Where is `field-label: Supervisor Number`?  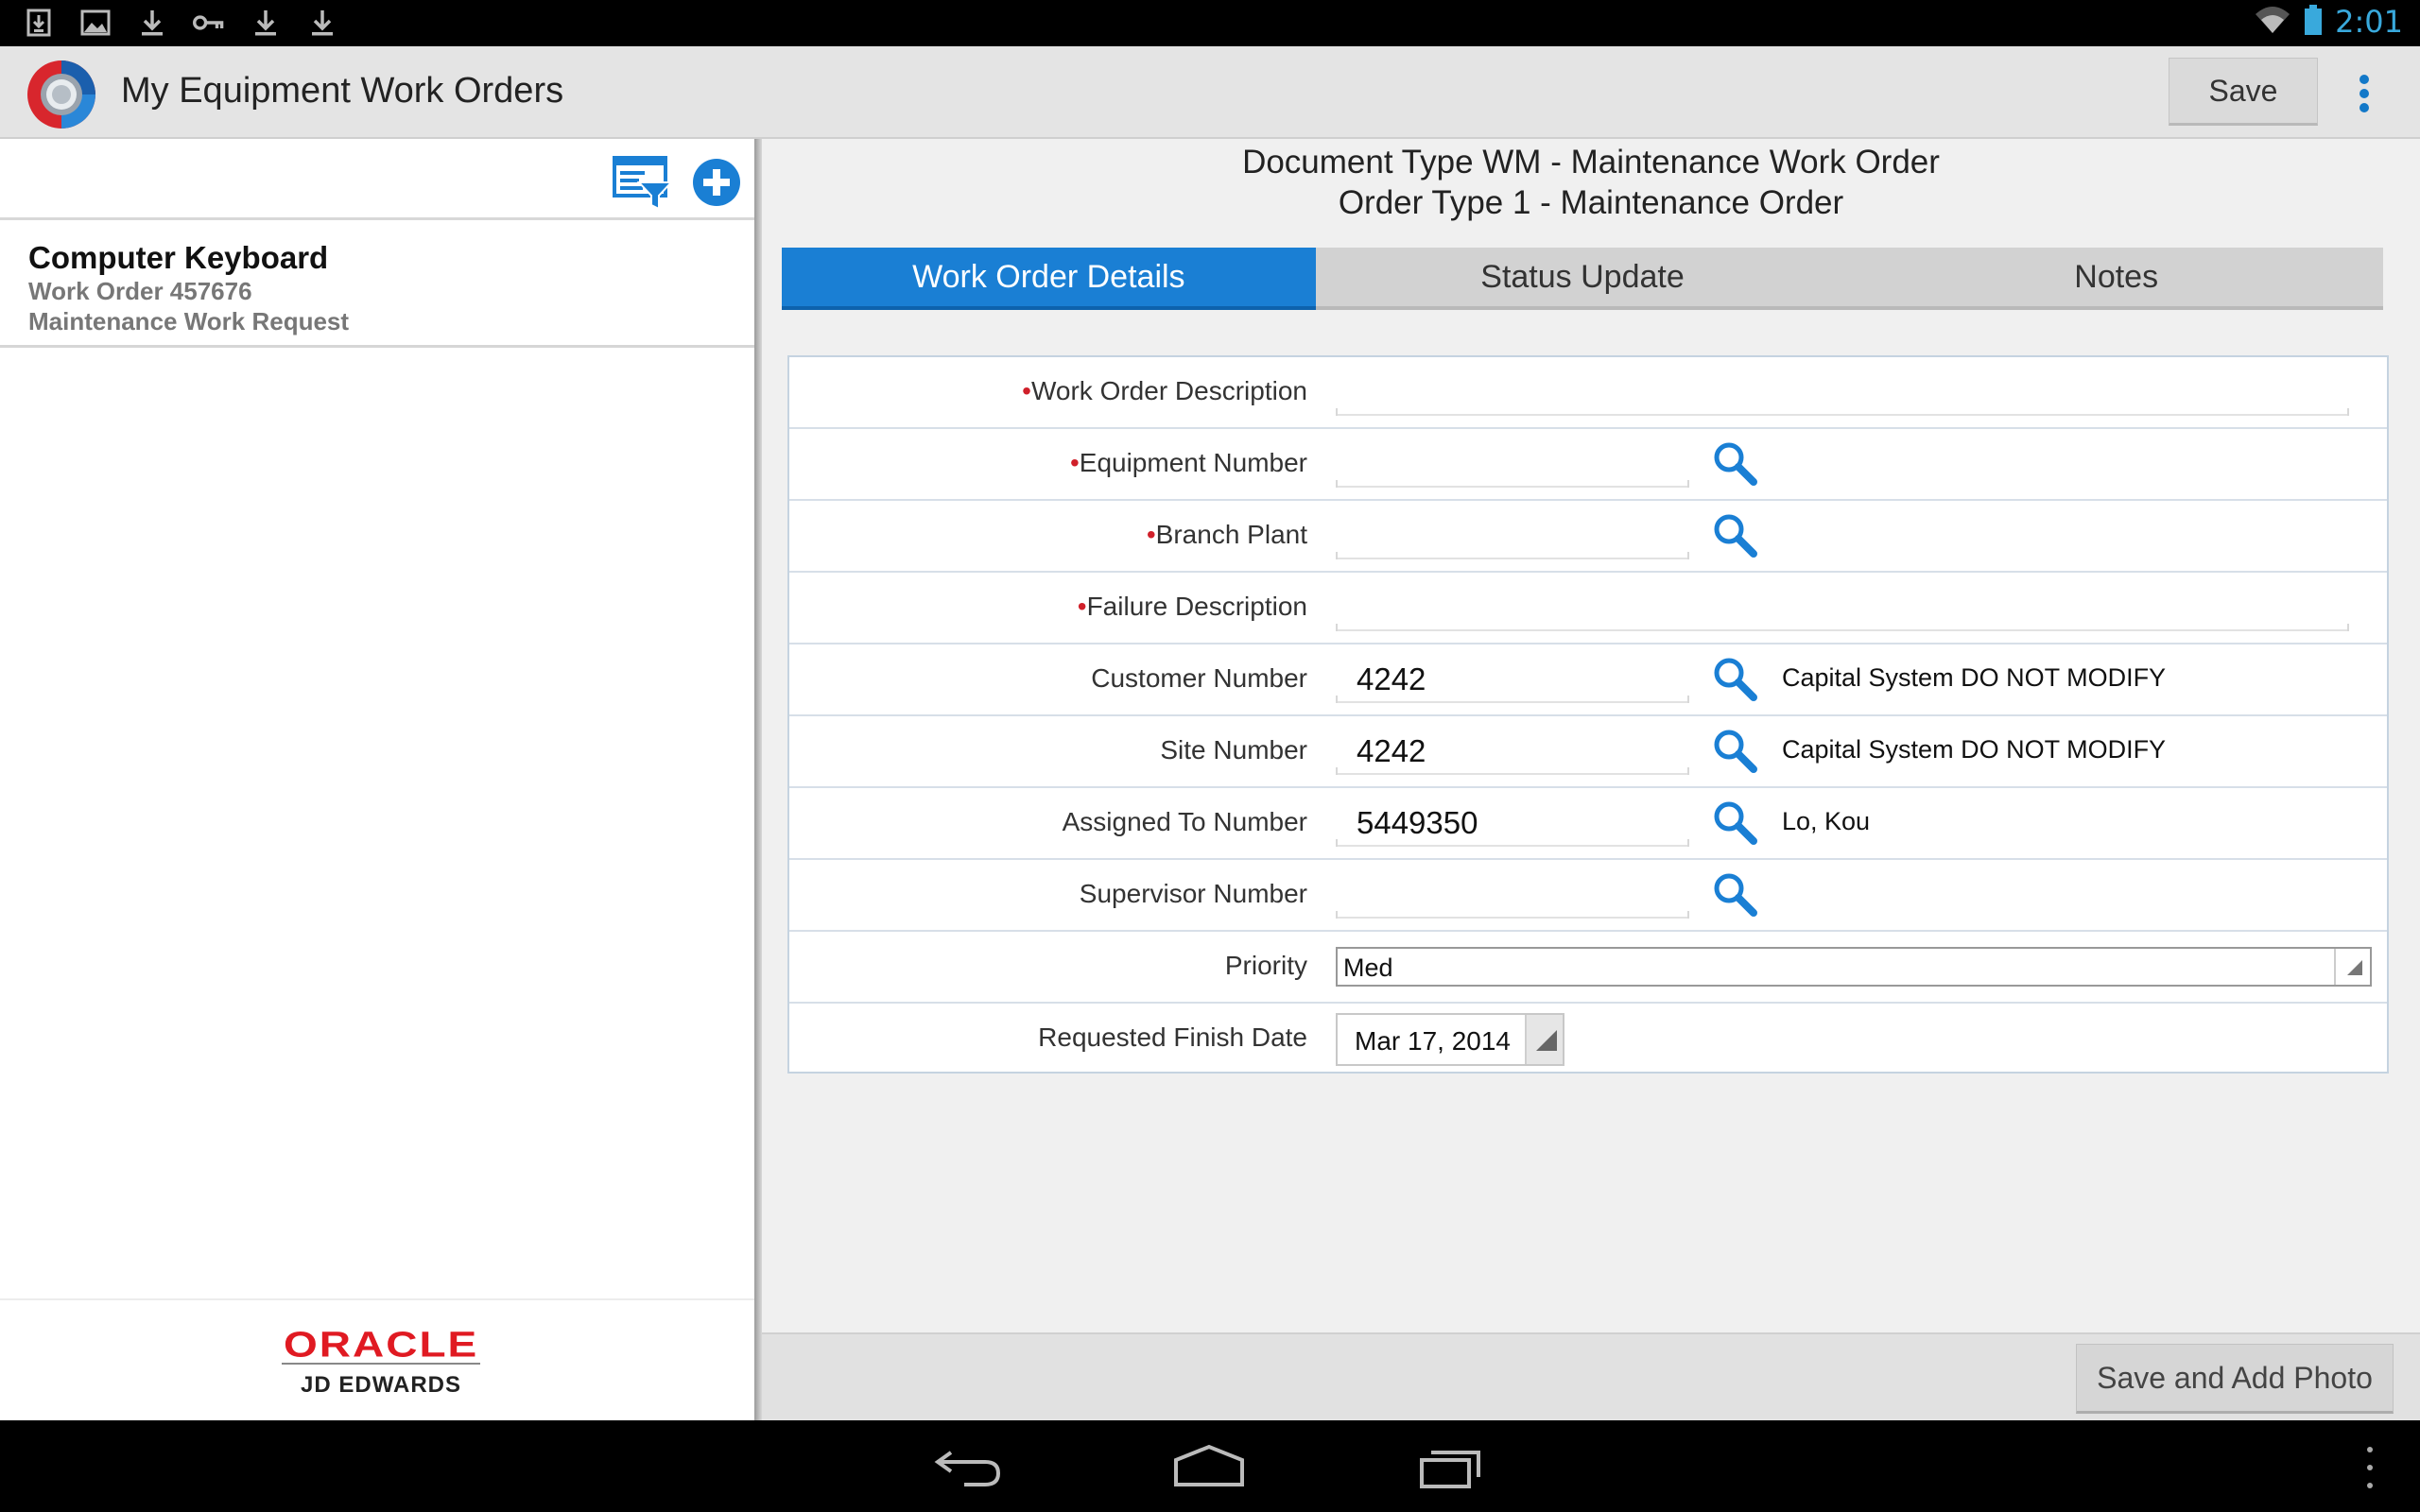
field-label: Supervisor Number is located at coordinates (1193, 893).